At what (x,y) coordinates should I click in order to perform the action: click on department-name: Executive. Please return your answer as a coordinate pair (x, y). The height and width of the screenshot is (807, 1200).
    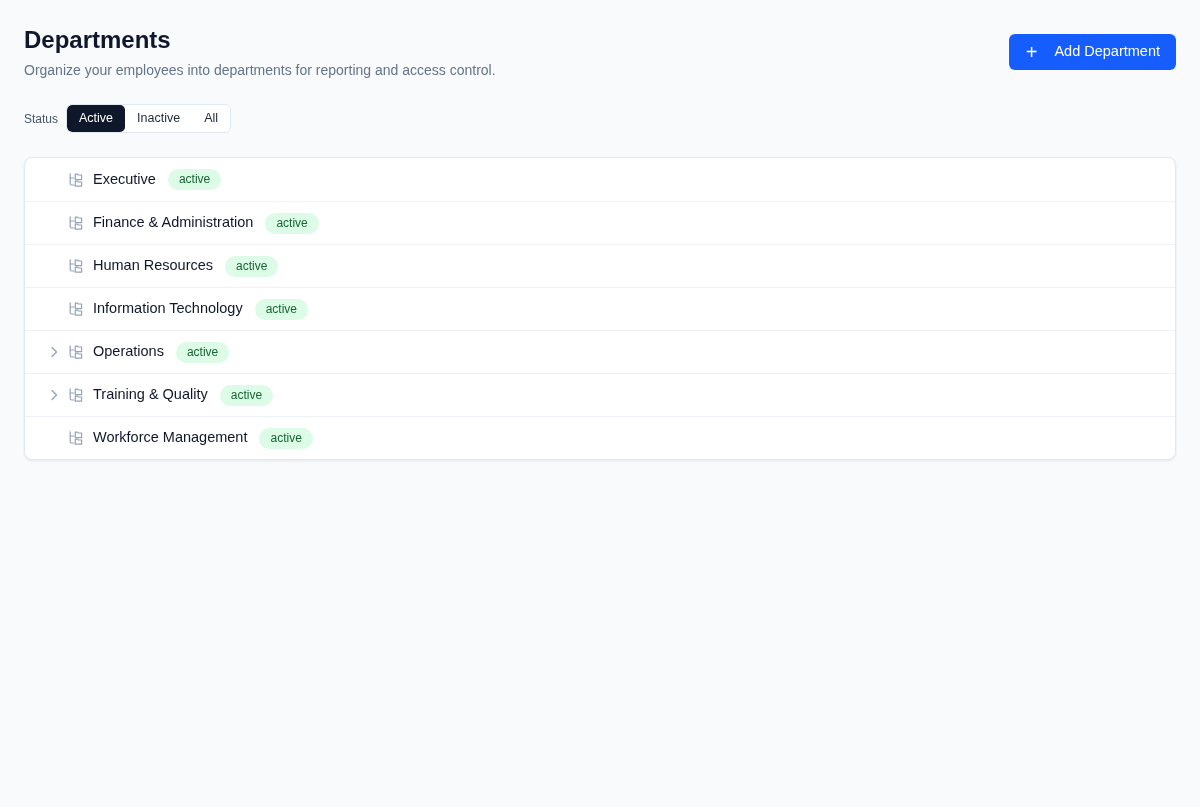
    Looking at the image, I should click on (124, 179).